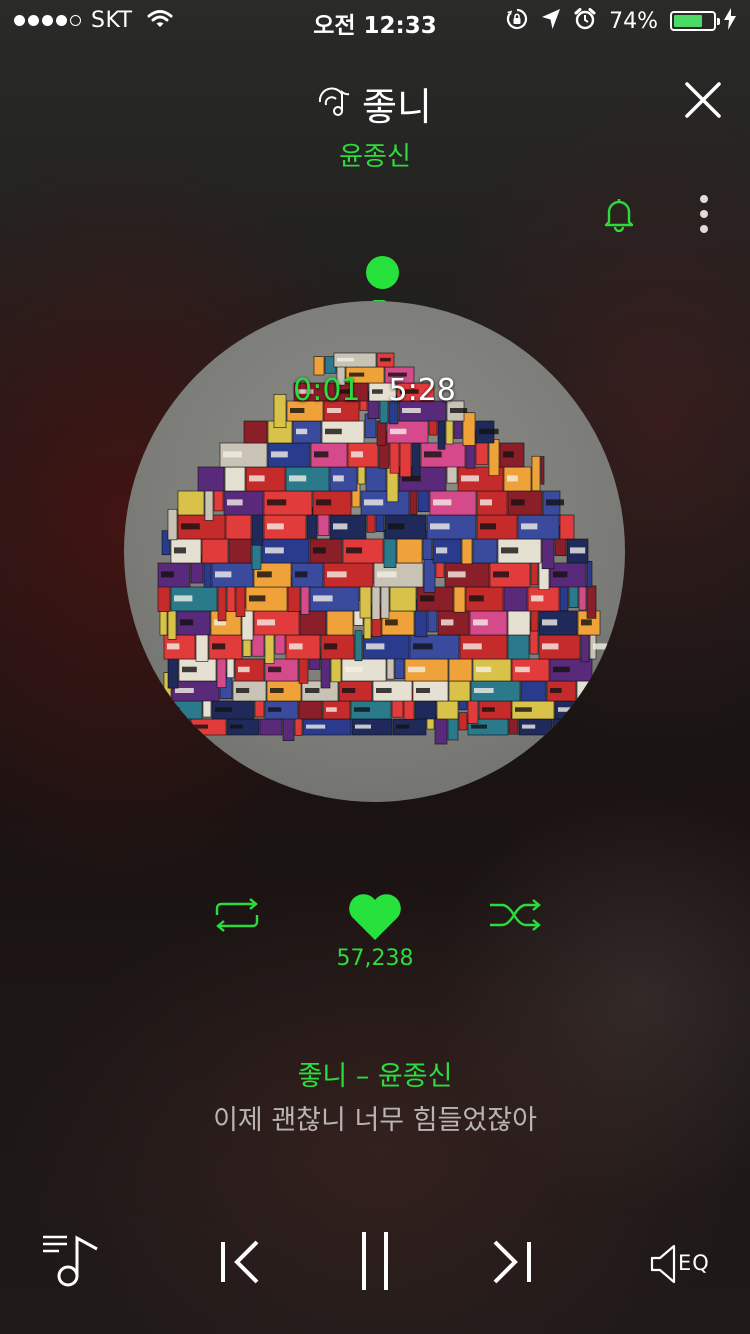 This screenshot has width=750, height=1334. What do you see at coordinates (237, 915) in the screenshot?
I see `repeat-button` at bounding box center [237, 915].